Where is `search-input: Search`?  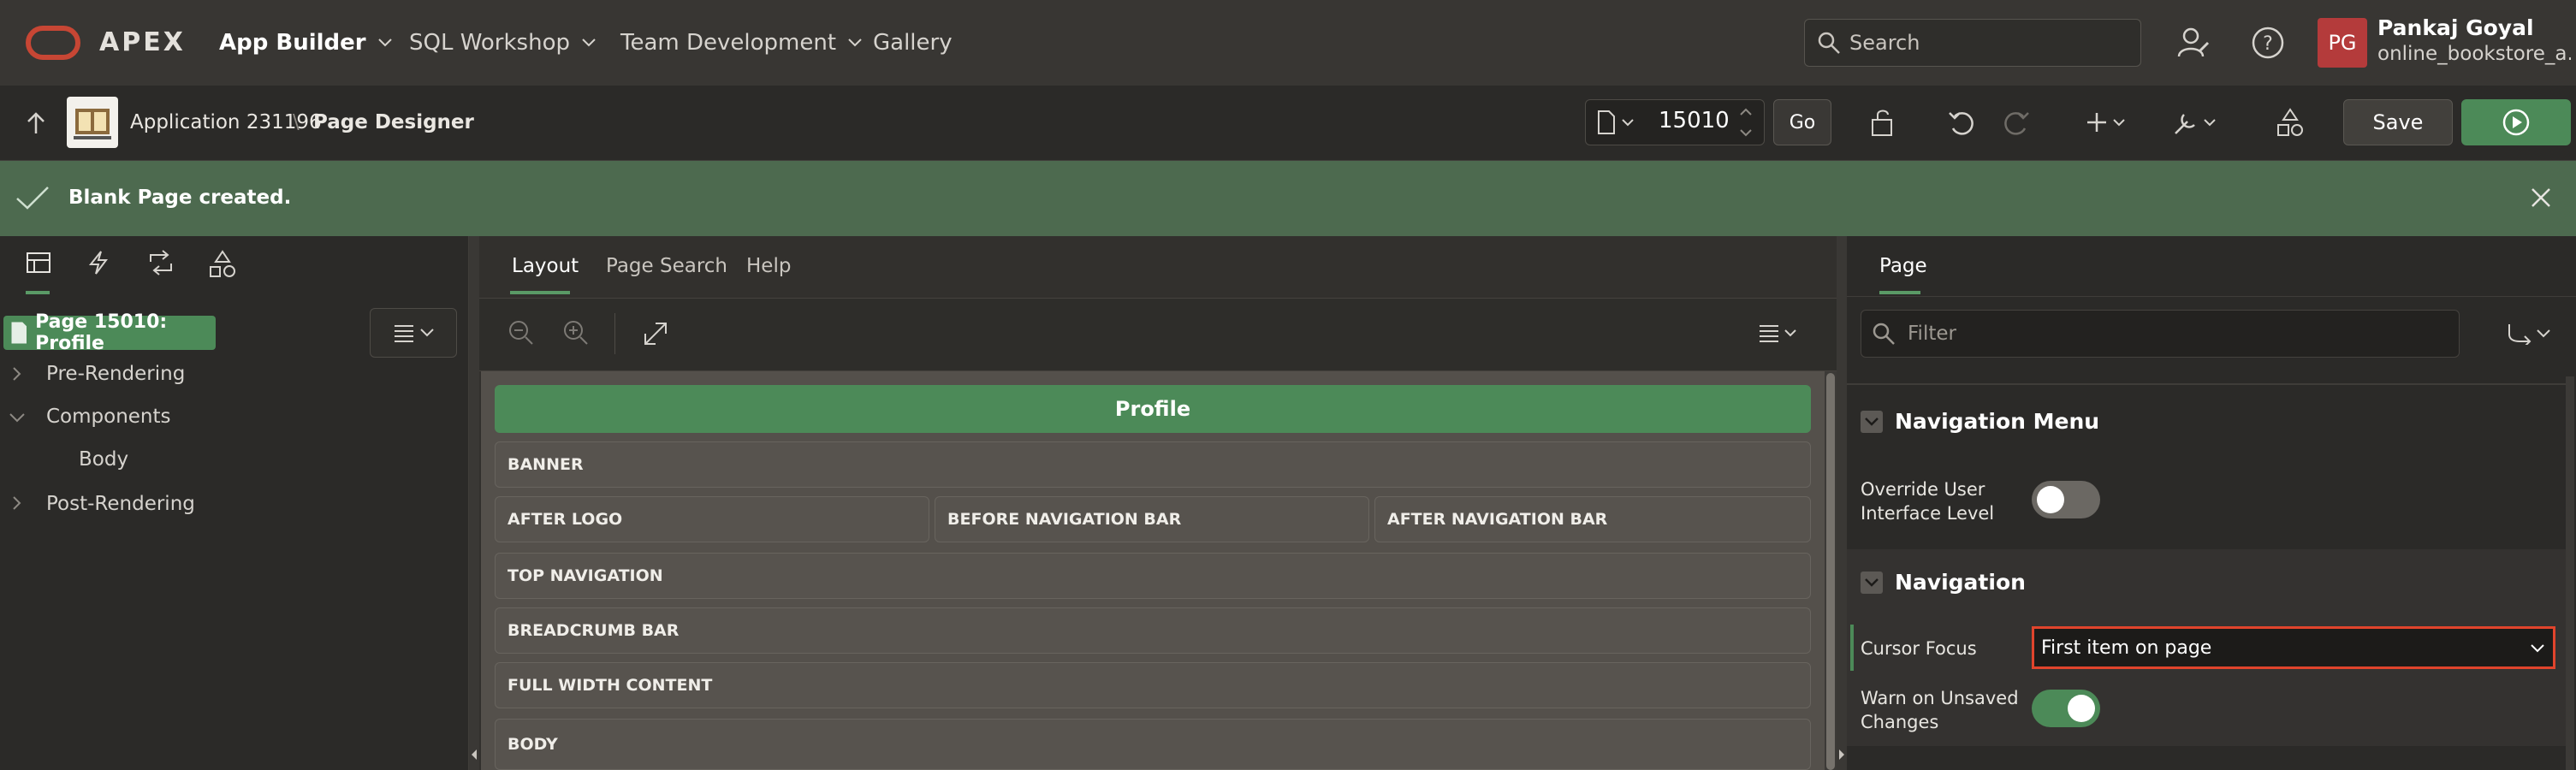 search-input: Search is located at coordinates (1972, 43).